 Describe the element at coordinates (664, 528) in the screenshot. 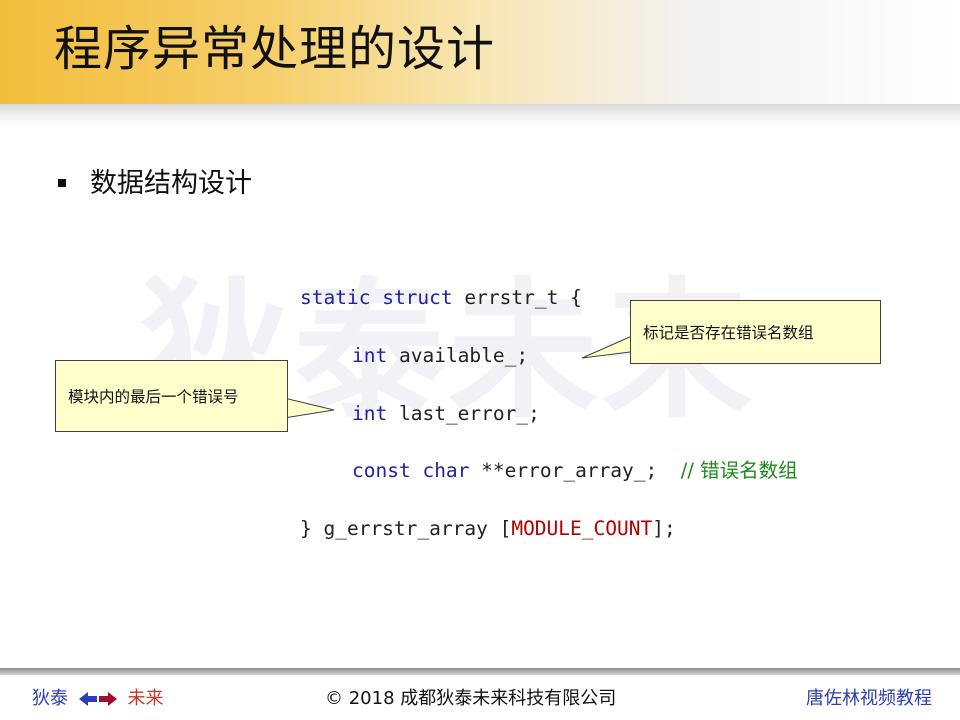

I see `code-text: ];` at that location.